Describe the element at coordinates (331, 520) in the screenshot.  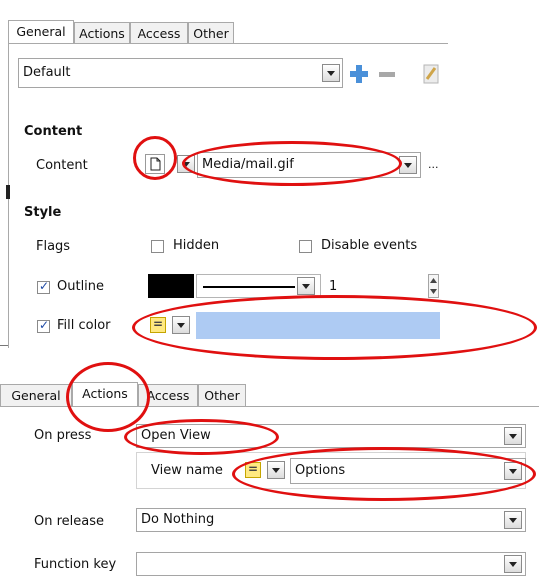
I see `on-release-select: Do Nothing` at that location.